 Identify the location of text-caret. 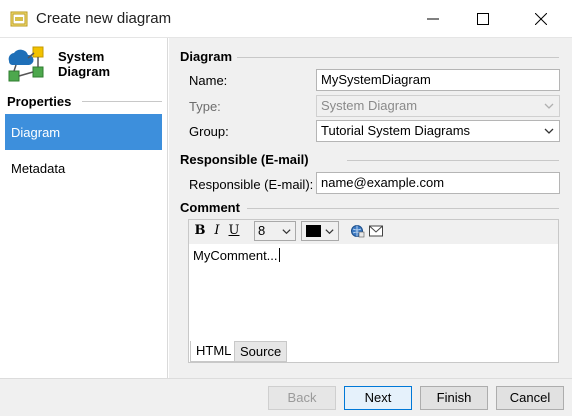
(279, 255).